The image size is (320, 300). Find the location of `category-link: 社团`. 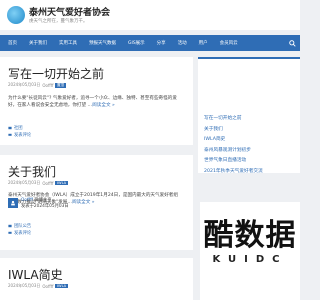

category-link: 社团 is located at coordinates (18, 128).